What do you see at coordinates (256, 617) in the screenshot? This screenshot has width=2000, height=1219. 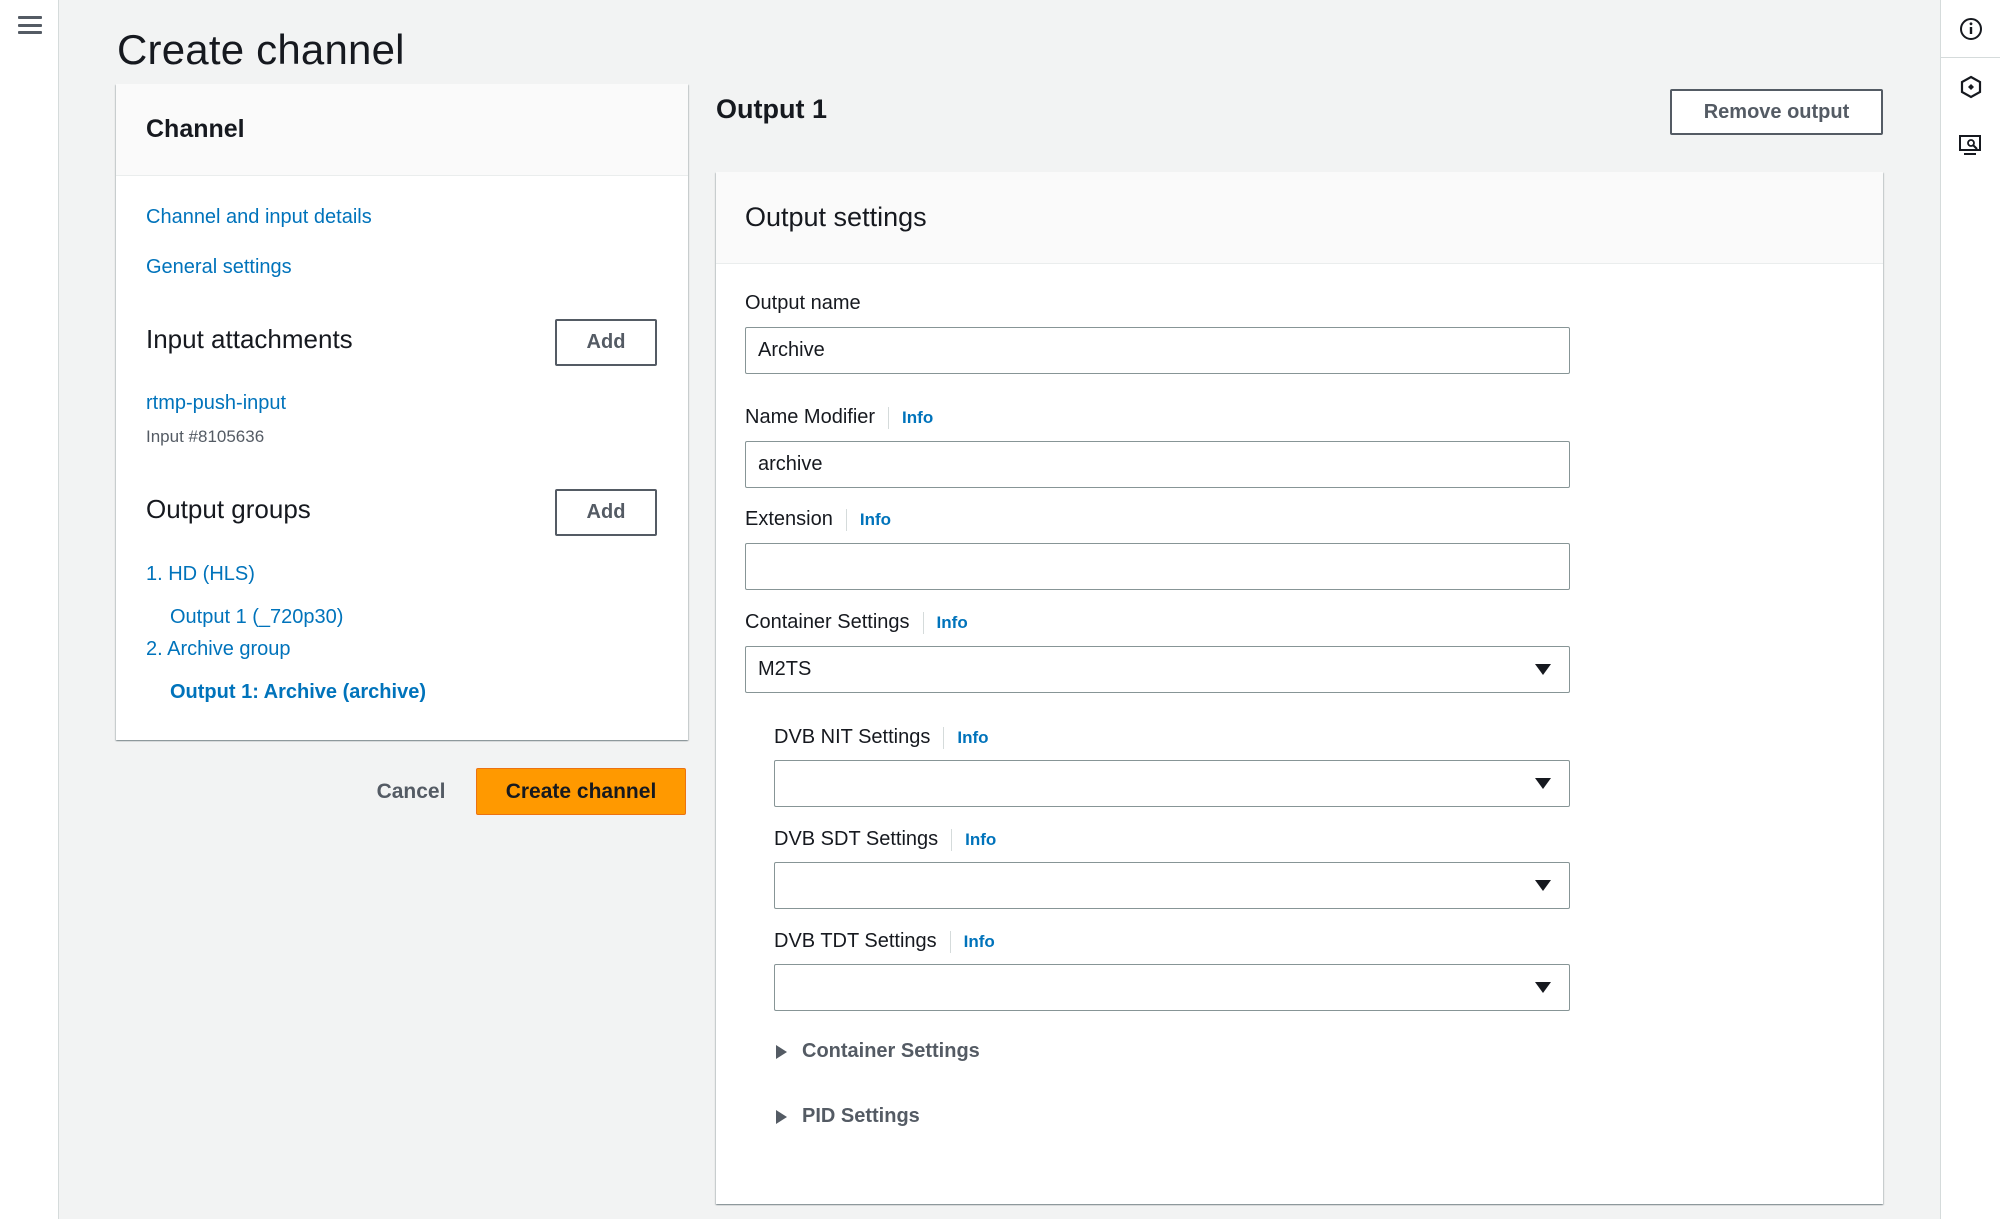 I see `output-hd-link: Output 1 (_720p30)` at bounding box center [256, 617].